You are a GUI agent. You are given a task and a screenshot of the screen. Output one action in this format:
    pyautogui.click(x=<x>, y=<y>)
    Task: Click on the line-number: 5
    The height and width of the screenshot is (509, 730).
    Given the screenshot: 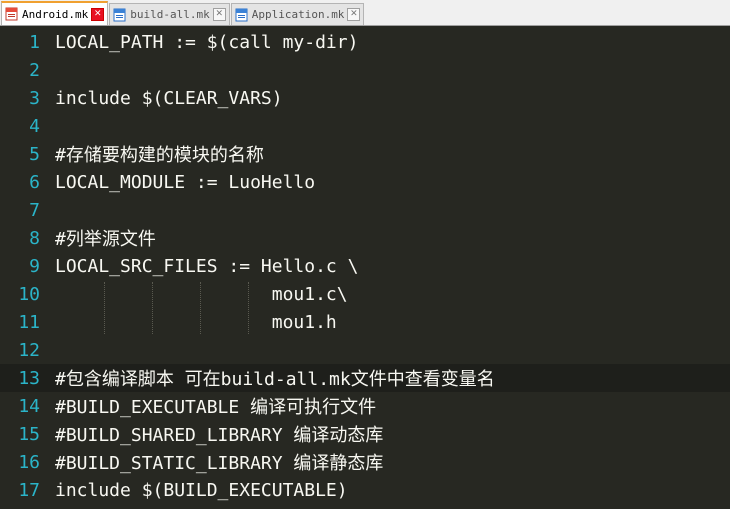 What is the action you would take?
    pyautogui.click(x=34, y=154)
    